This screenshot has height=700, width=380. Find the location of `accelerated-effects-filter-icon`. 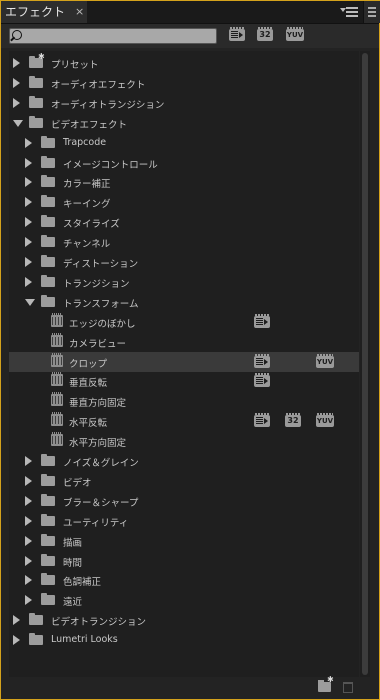

accelerated-effects-filter-icon is located at coordinates (237, 34).